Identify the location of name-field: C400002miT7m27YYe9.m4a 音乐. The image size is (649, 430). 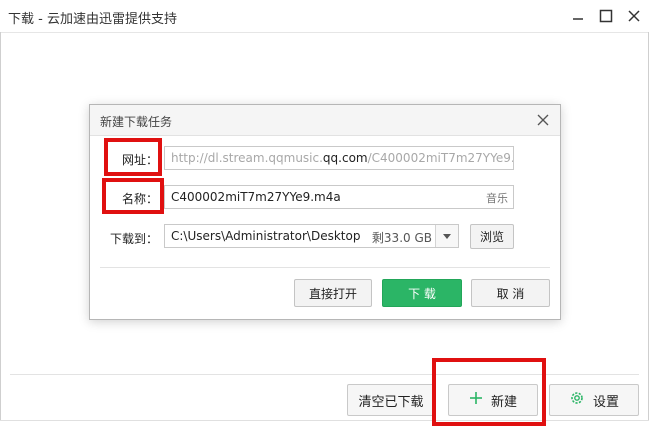
(339, 197).